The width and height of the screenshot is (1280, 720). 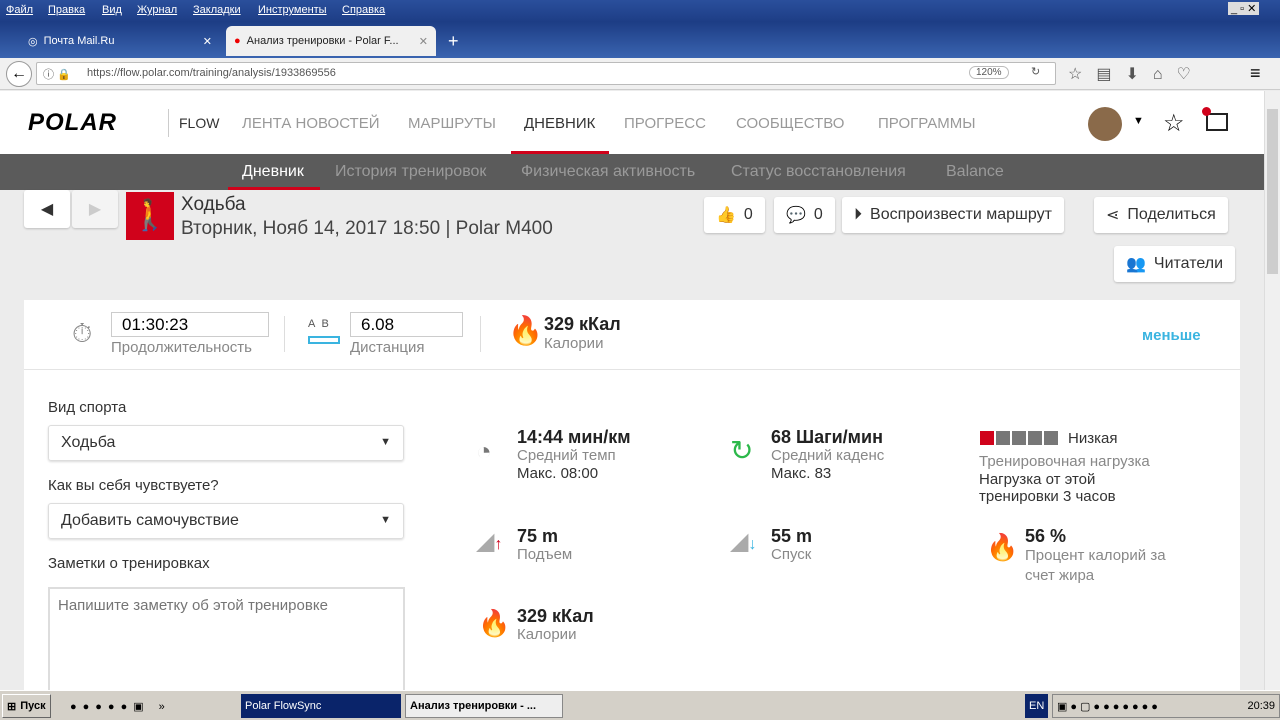 I want to click on menu-view: Вид, so click(x=112, y=10).